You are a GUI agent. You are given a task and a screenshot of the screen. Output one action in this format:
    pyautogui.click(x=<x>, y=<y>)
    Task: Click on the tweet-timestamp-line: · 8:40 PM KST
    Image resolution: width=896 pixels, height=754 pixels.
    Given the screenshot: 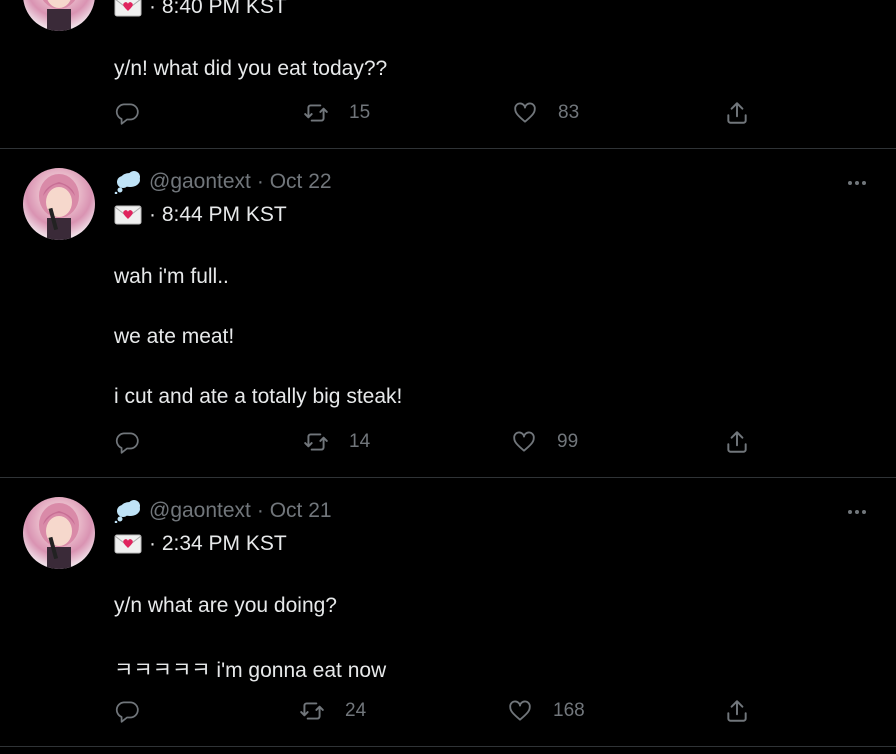 What is the action you would take?
    pyautogui.click(x=200, y=9)
    